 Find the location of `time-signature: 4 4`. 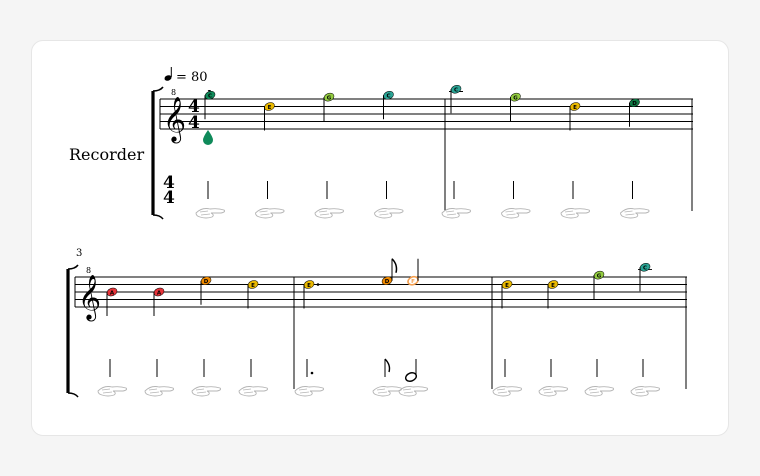

time-signature: 4 4 is located at coordinates (194, 115).